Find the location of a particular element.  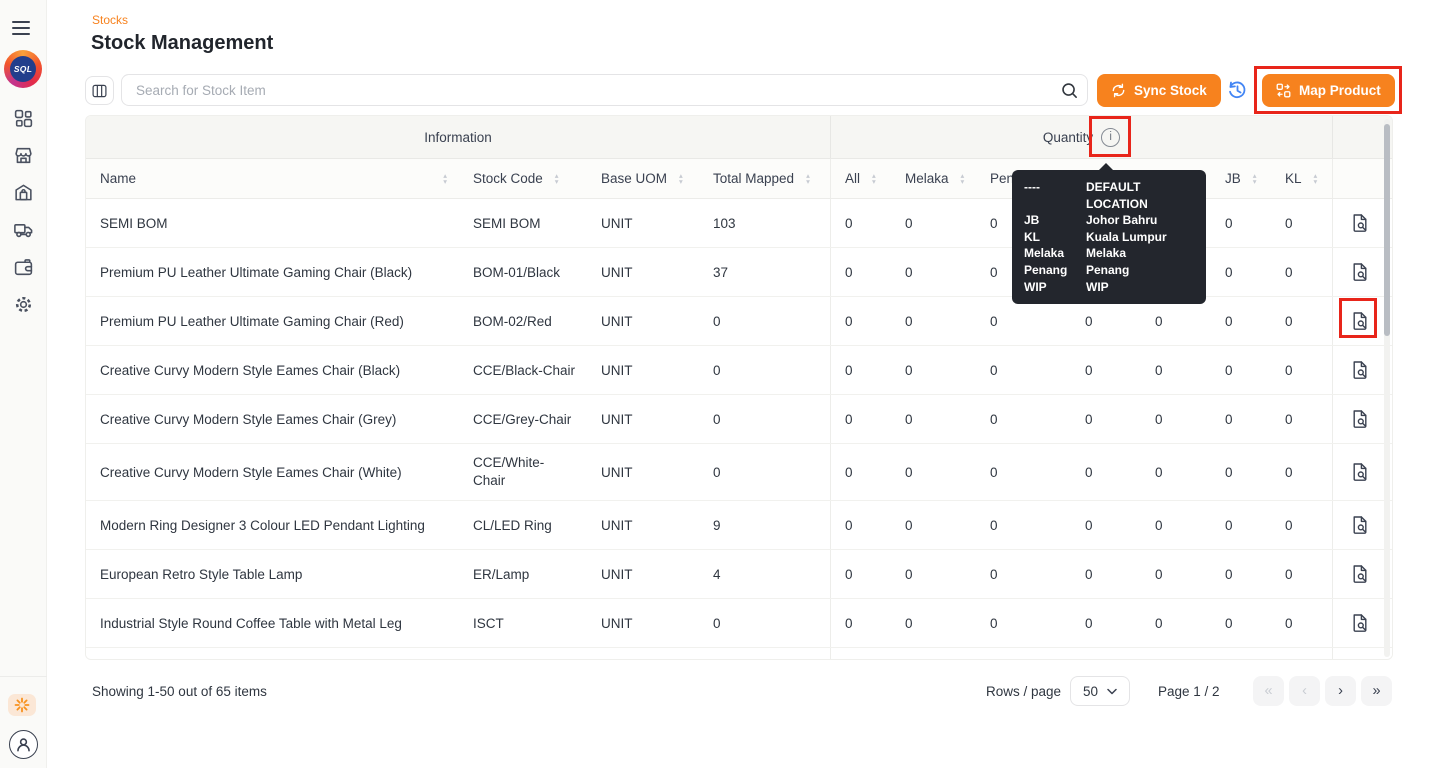

quantity-label: Quantity is located at coordinates (1068, 137).